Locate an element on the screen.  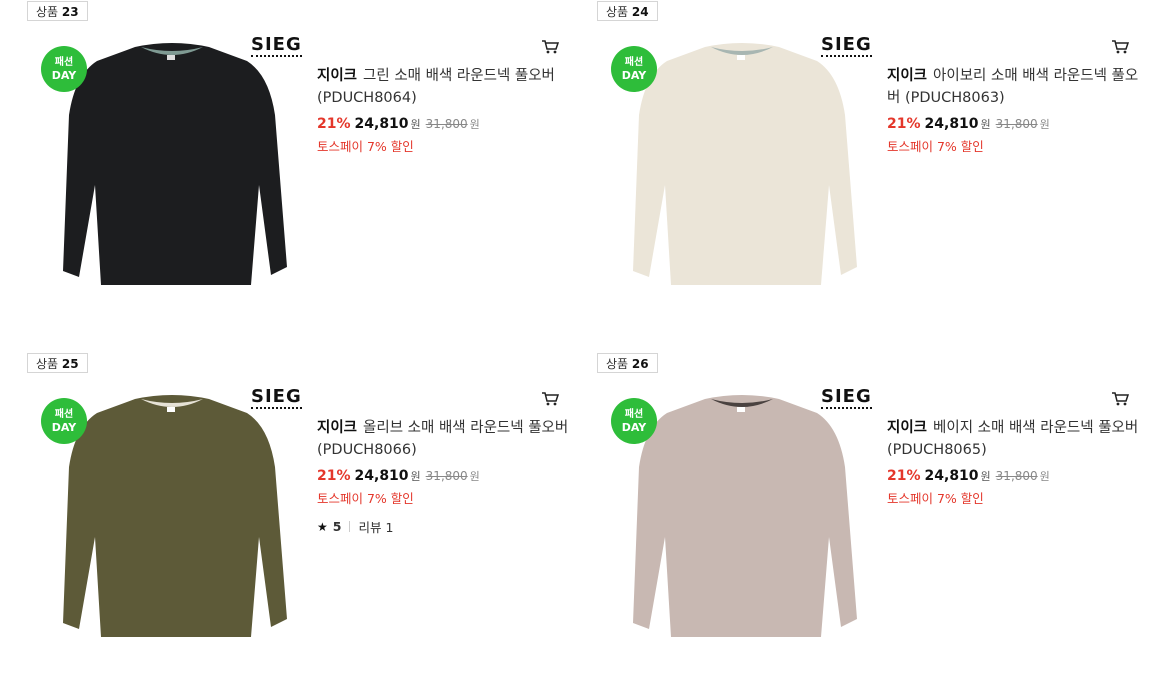
rank-label: 상품 23 is located at coordinates (57, 11).